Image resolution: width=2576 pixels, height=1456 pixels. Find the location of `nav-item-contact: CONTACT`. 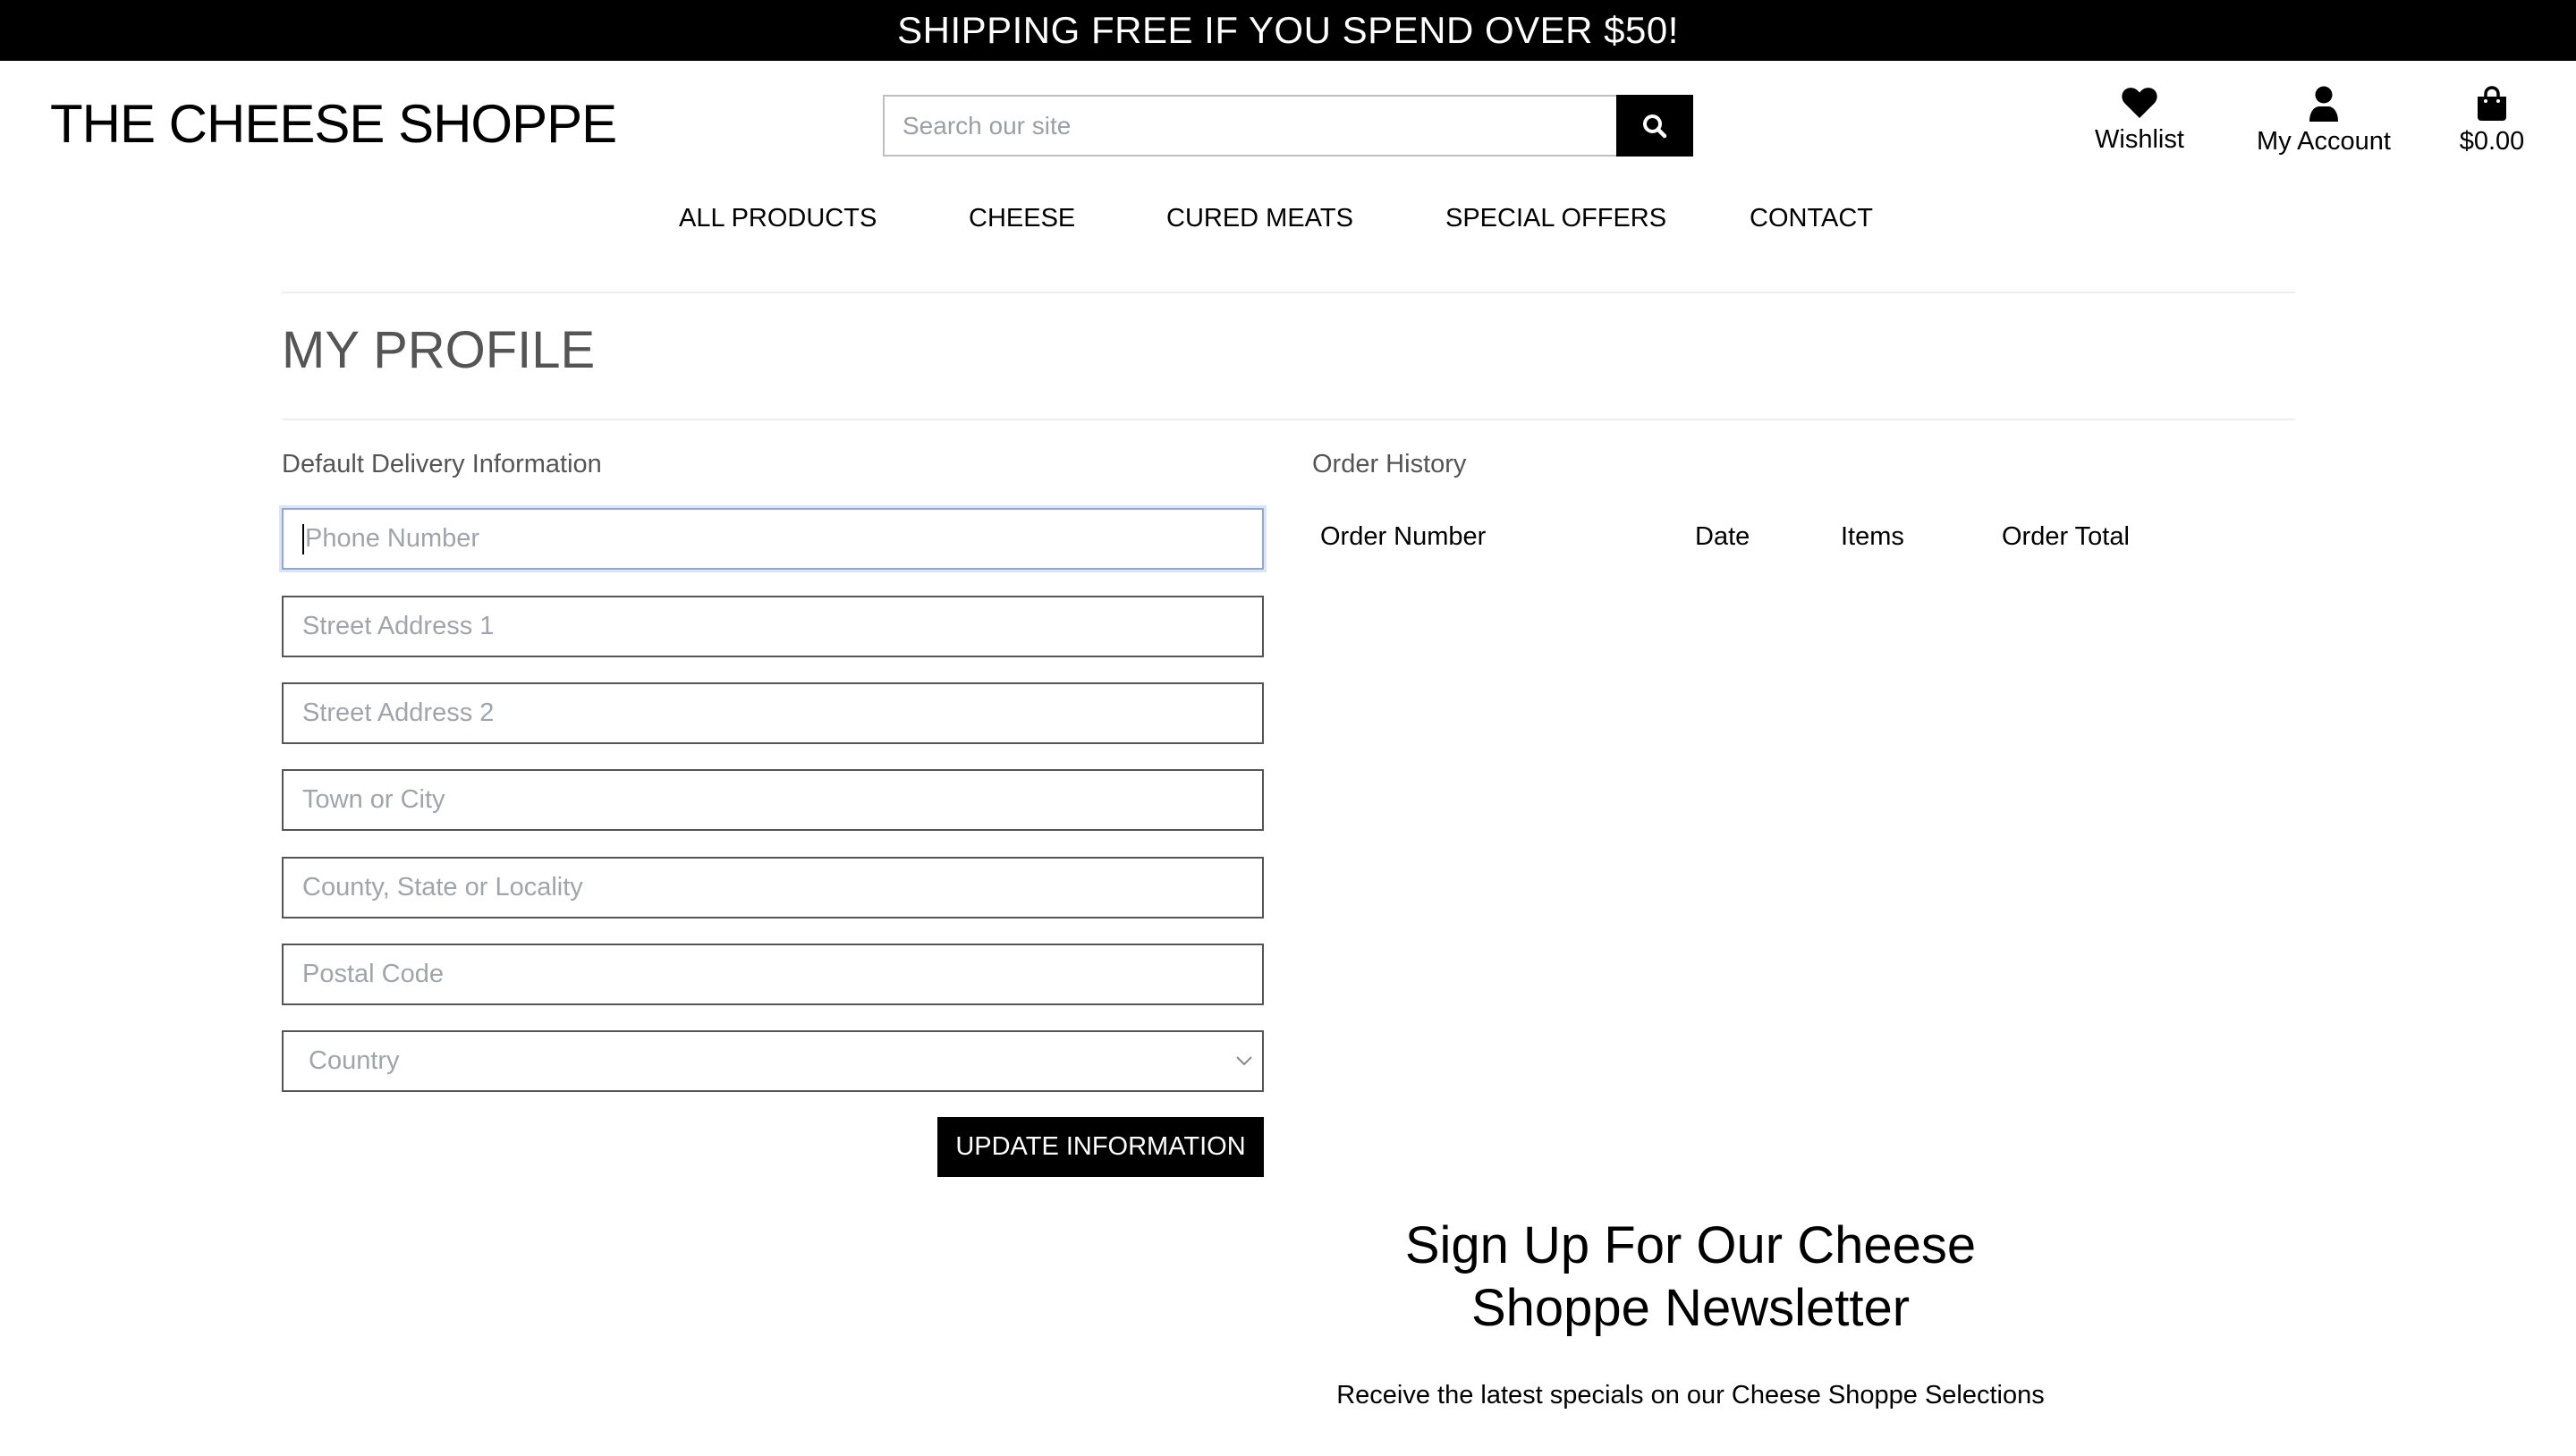

nav-item-contact: CONTACT is located at coordinates (1811, 218).